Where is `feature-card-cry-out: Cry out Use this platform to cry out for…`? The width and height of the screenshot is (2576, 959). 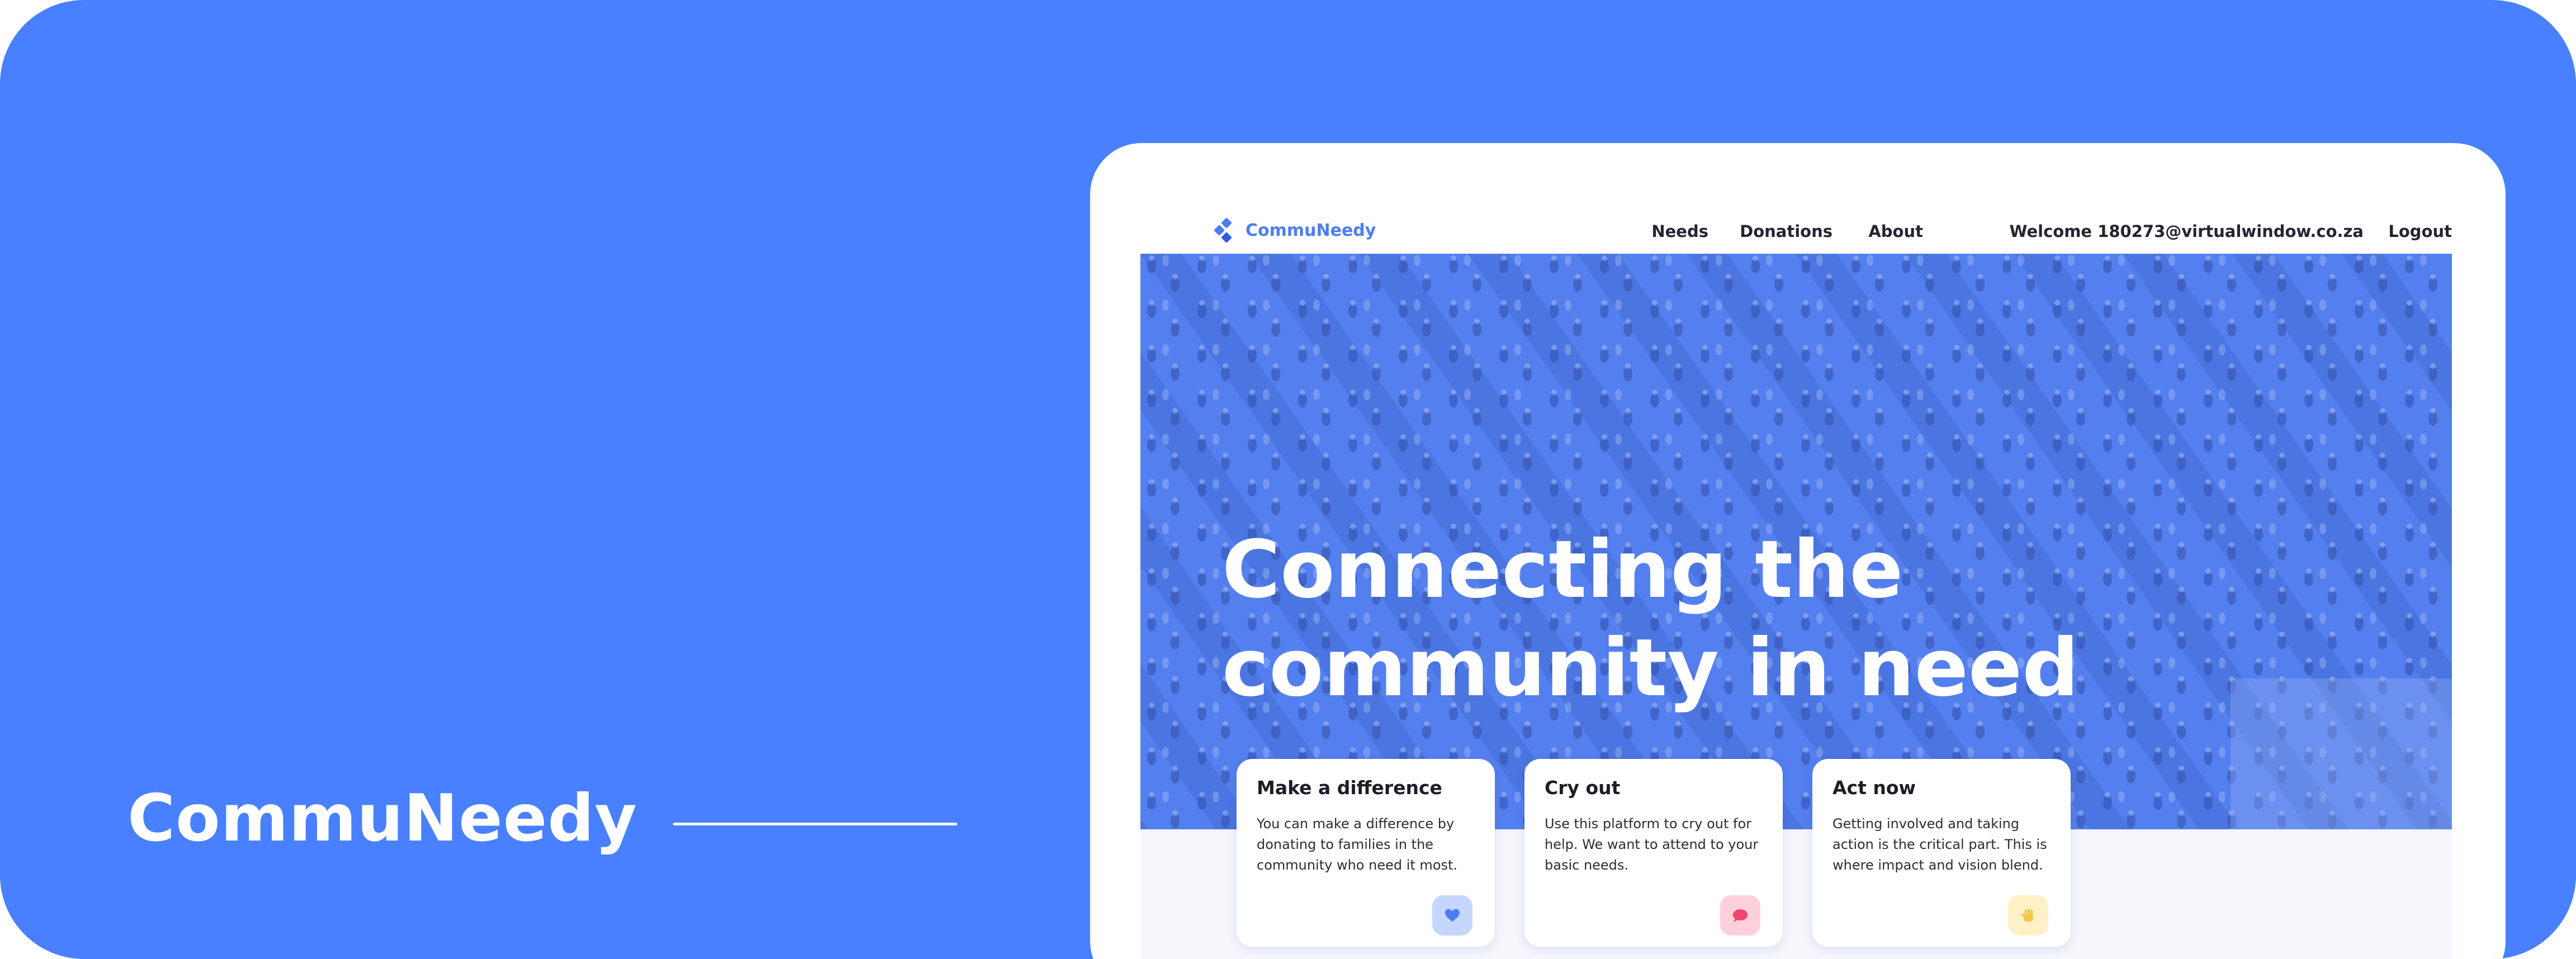
feature-card-cry-out: Cry out Use this platform to cry out for… is located at coordinates (1653, 853).